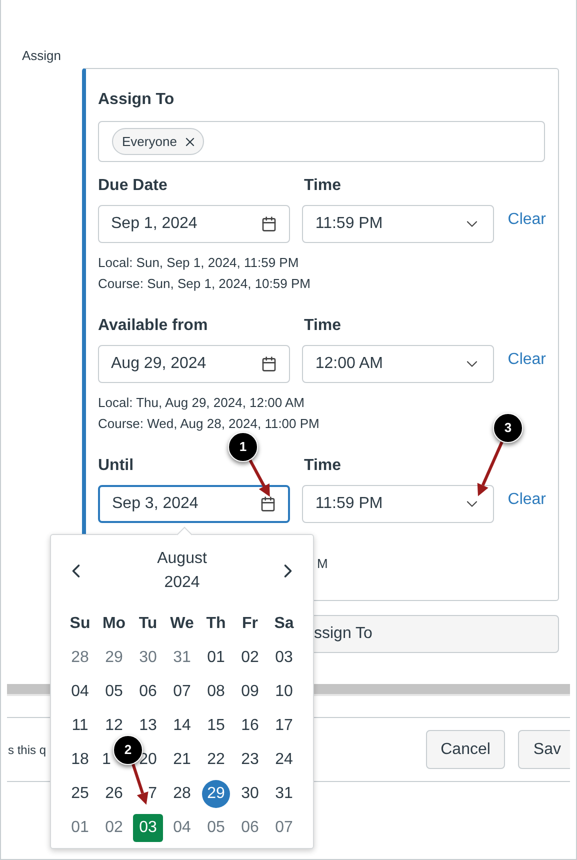 This screenshot has height=860, width=577. I want to click on date-field: Aug 29, 2024, so click(194, 364).